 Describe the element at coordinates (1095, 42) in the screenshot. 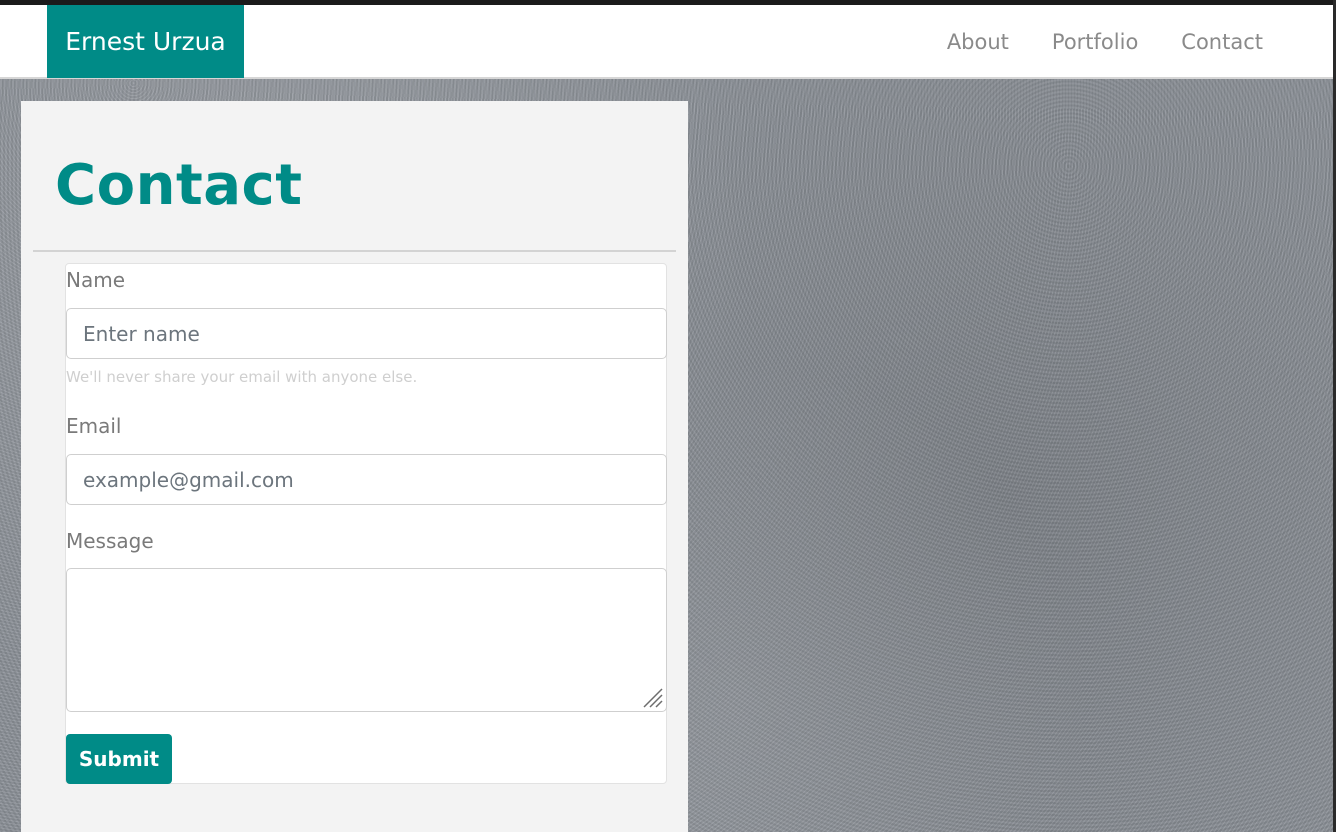

I see `nav-link-portfolio: Portfolio` at that location.